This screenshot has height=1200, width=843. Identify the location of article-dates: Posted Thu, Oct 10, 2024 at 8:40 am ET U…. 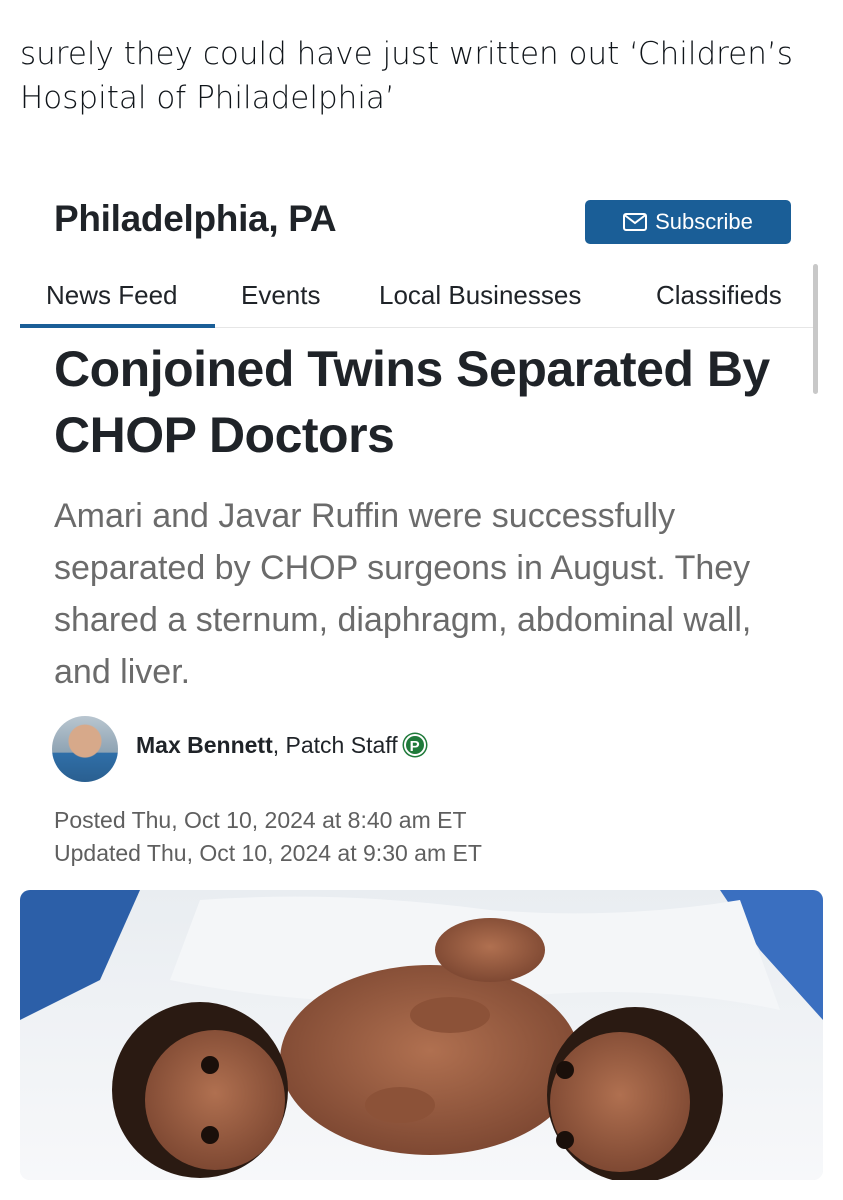
(268, 837).